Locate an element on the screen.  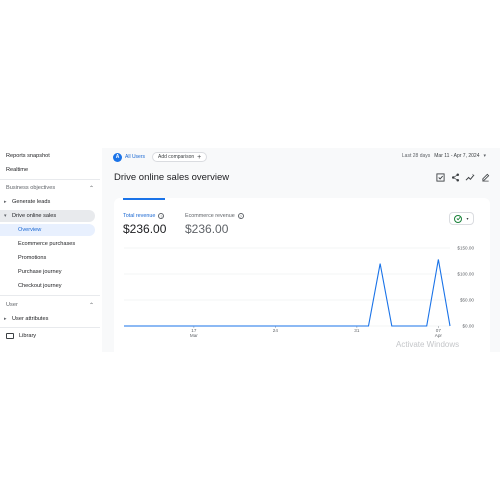
sidebar-subitem-purchase-journey: Purchase journey is located at coordinates (40, 272).